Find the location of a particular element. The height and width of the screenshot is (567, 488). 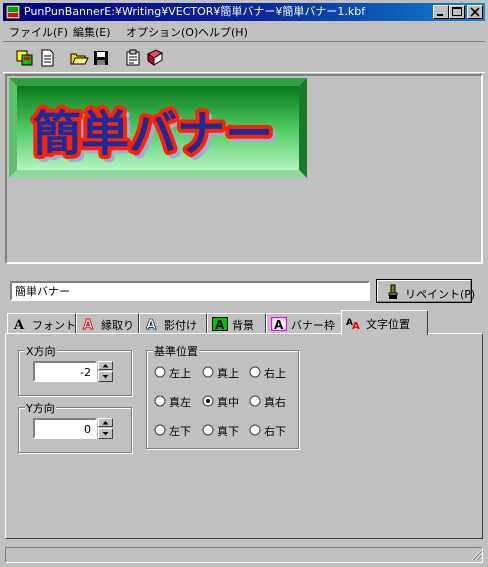

properties-icon is located at coordinates (133, 57).